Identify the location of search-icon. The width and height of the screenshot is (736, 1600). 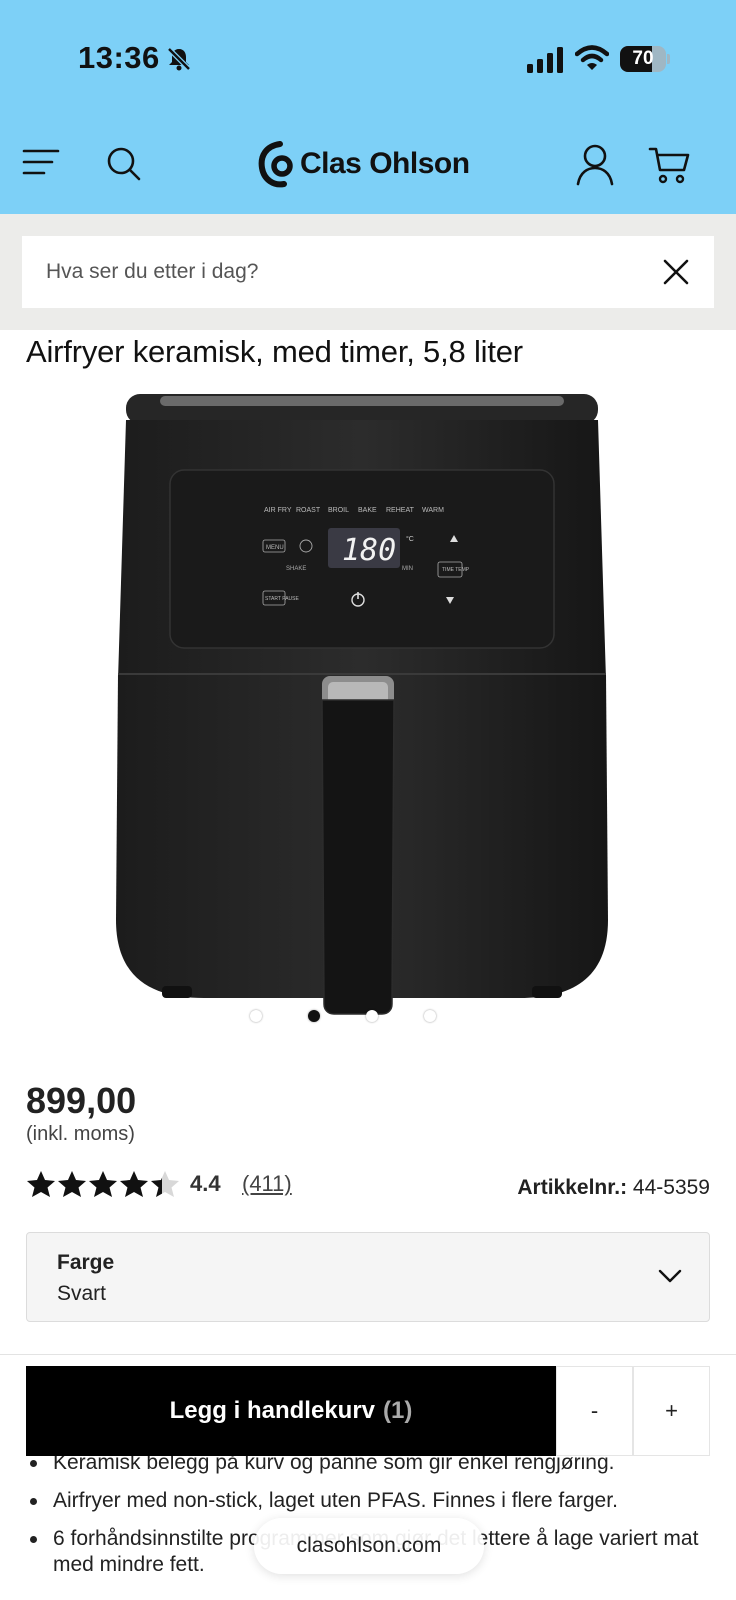
(124, 164).